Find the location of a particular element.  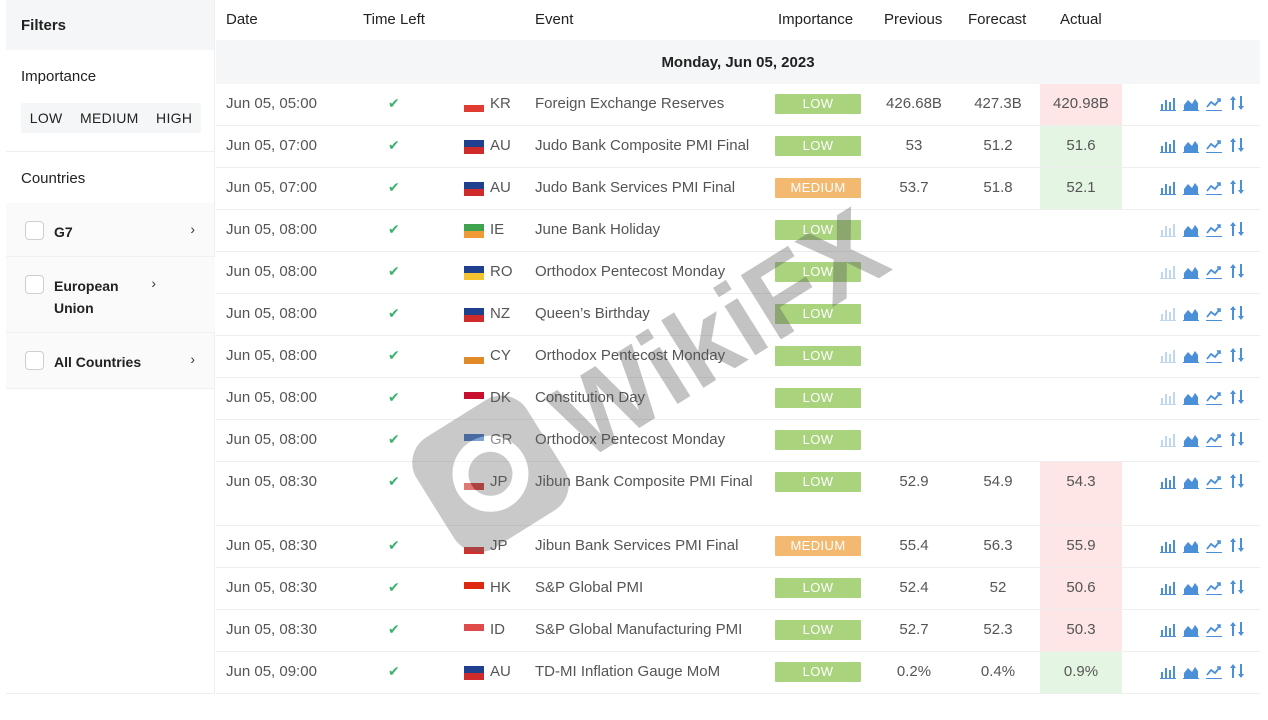

header-forecast: Forecast is located at coordinates (997, 19).